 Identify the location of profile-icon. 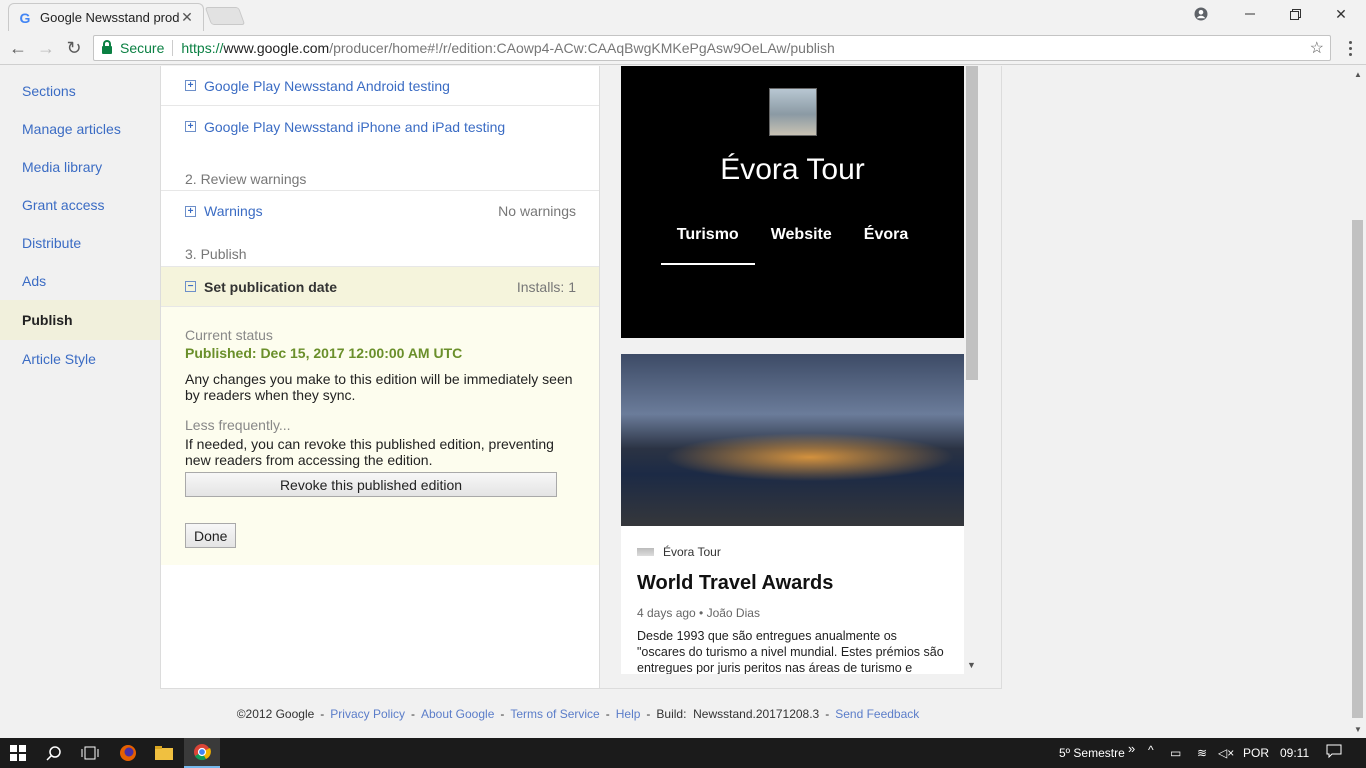
(1201, 14).